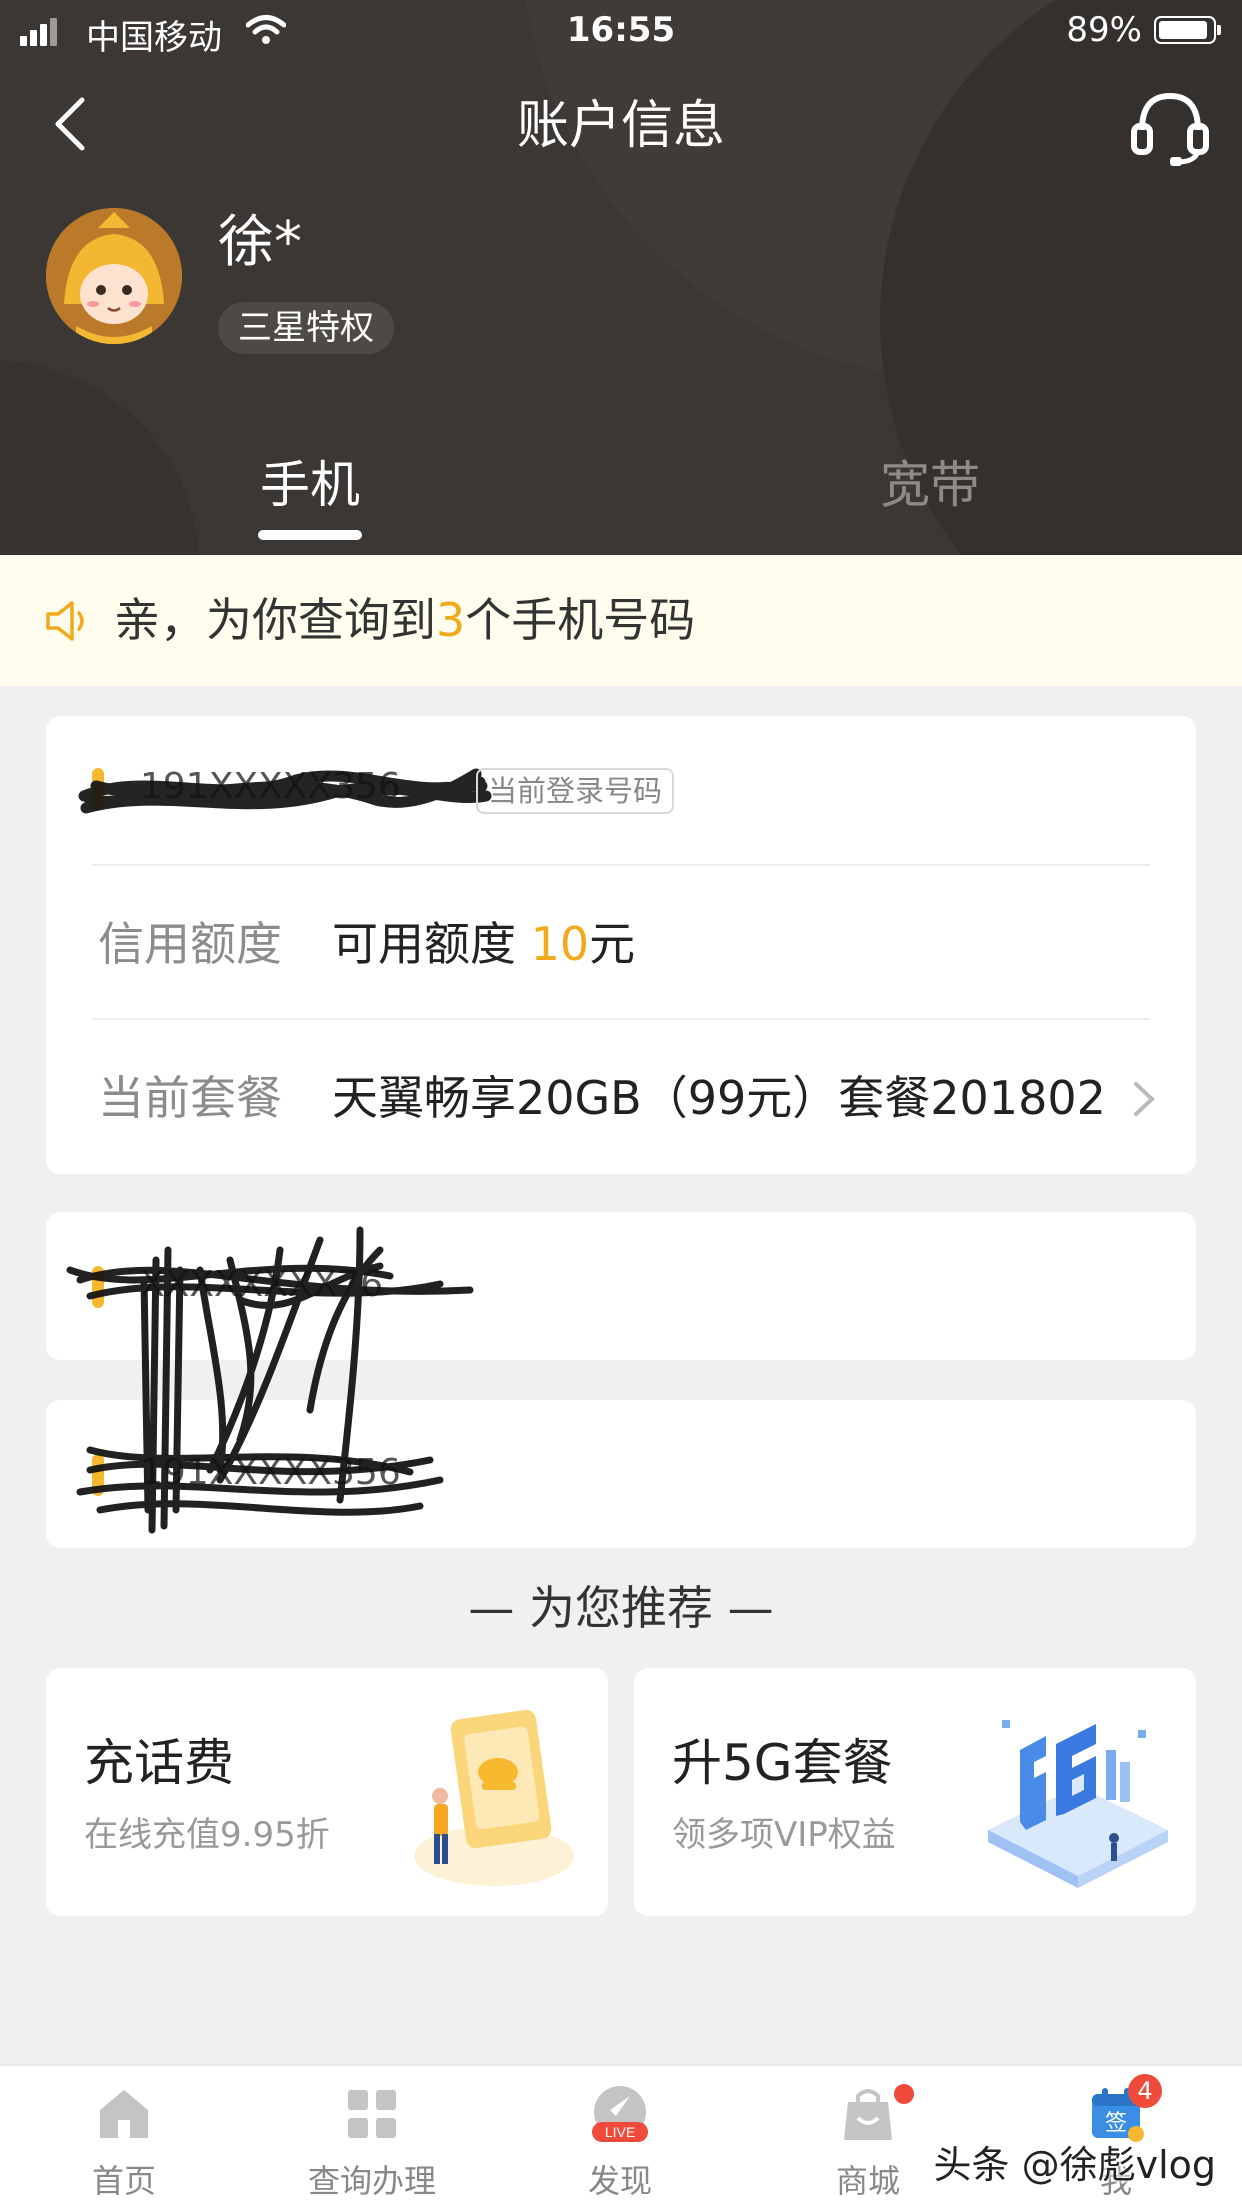  What do you see at coordinates (1116, 2123) in the screenshot?
I see `sign-in-text: 签` at bounding box center [1116, 2123].